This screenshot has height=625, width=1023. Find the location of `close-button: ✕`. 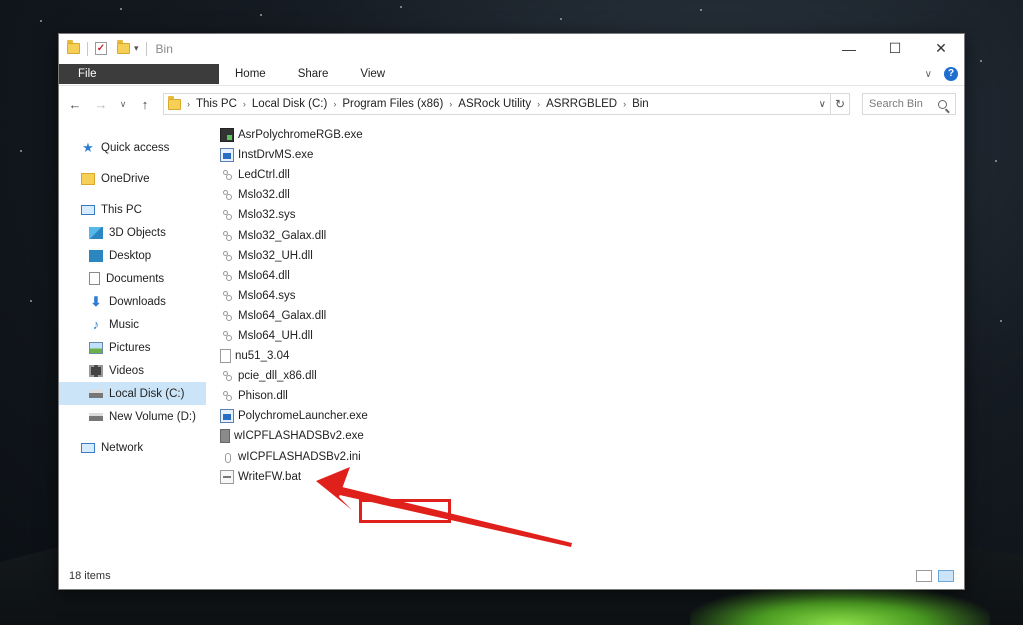

close-button: ✕ is located at coordinates (941, 48).